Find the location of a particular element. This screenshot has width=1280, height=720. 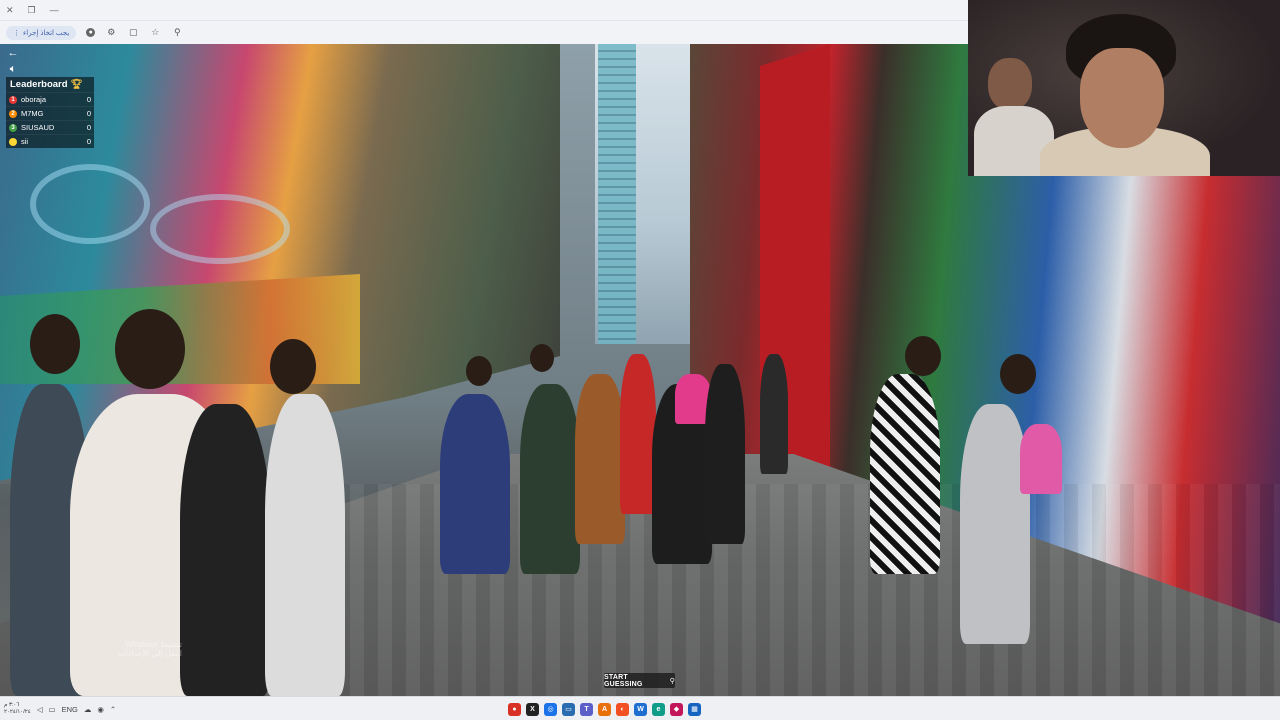

leaderboard-title-text: Leaderboard is located at coordinates (39, 84).